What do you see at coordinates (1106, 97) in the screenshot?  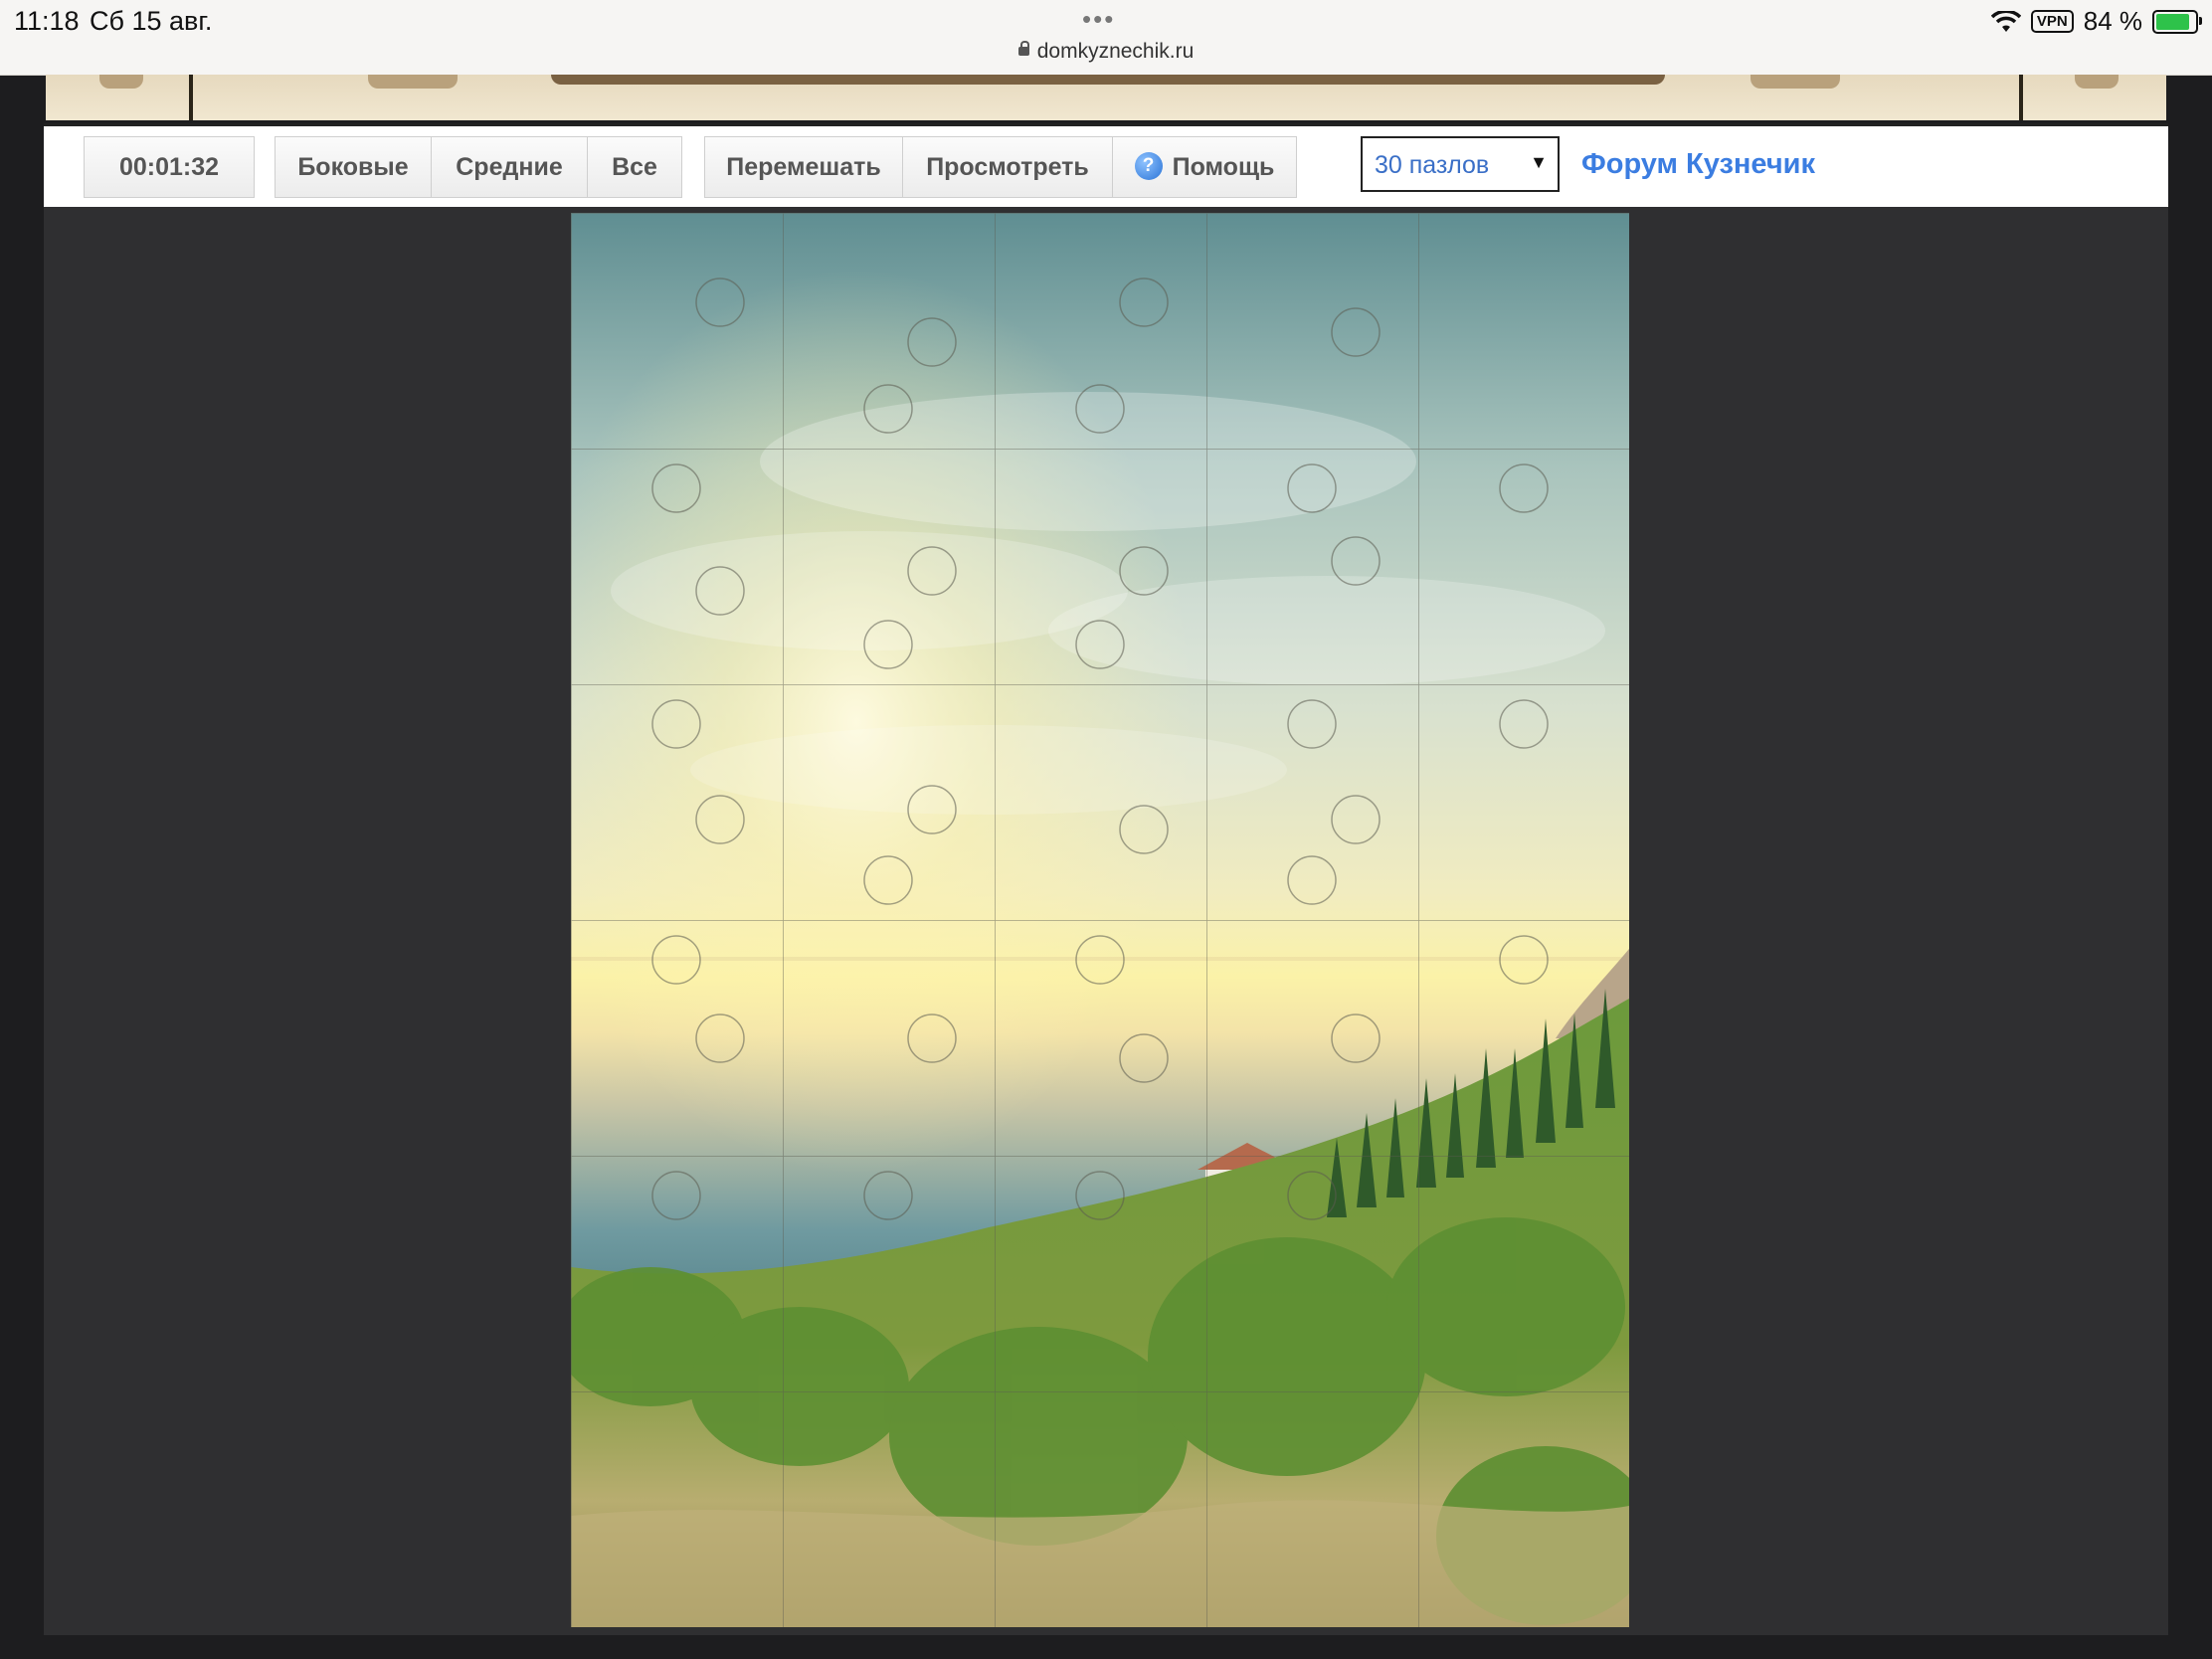 I see `site-header-strip` at bounding box center [1106, 97].